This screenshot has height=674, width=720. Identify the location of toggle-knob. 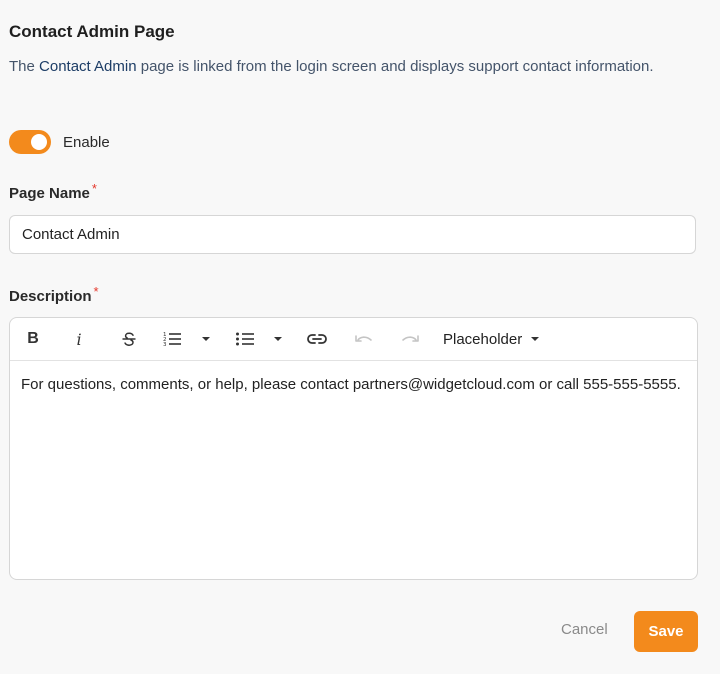
(39, 142).